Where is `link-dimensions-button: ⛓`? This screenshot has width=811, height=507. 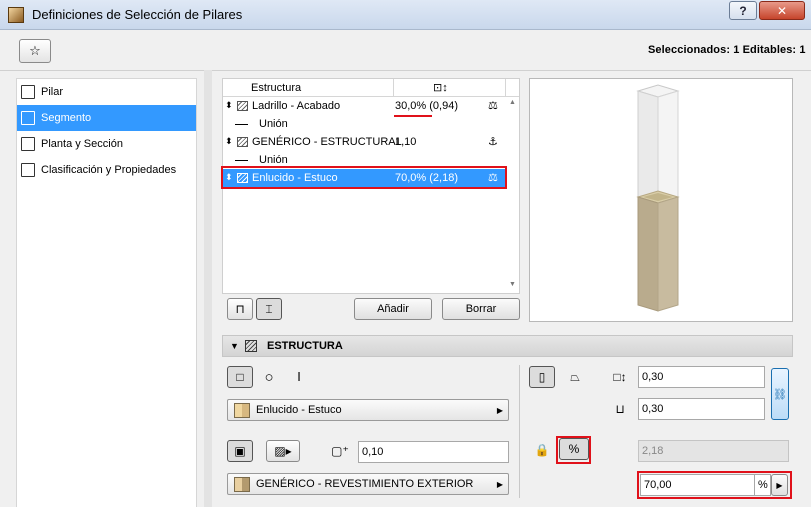 link-dimensions-button: ⛓ is located at coordinates (780, 394).